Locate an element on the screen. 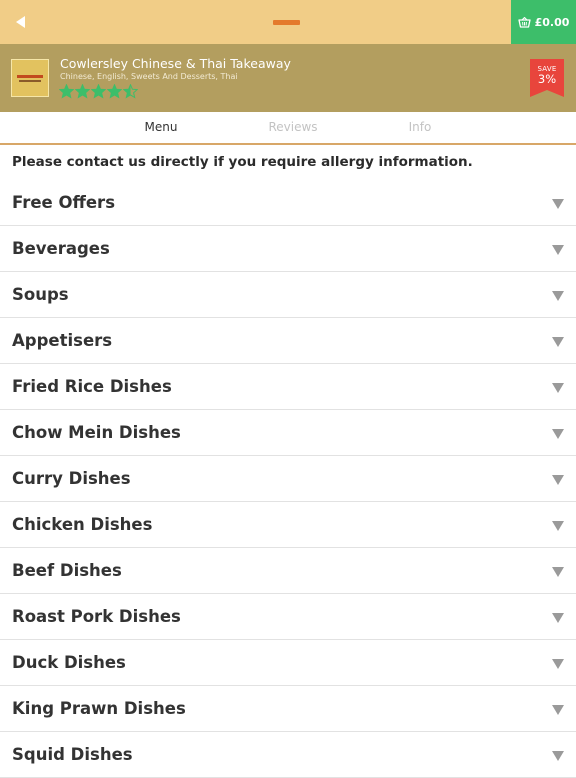  back-button is located at coordinates (20, 22).